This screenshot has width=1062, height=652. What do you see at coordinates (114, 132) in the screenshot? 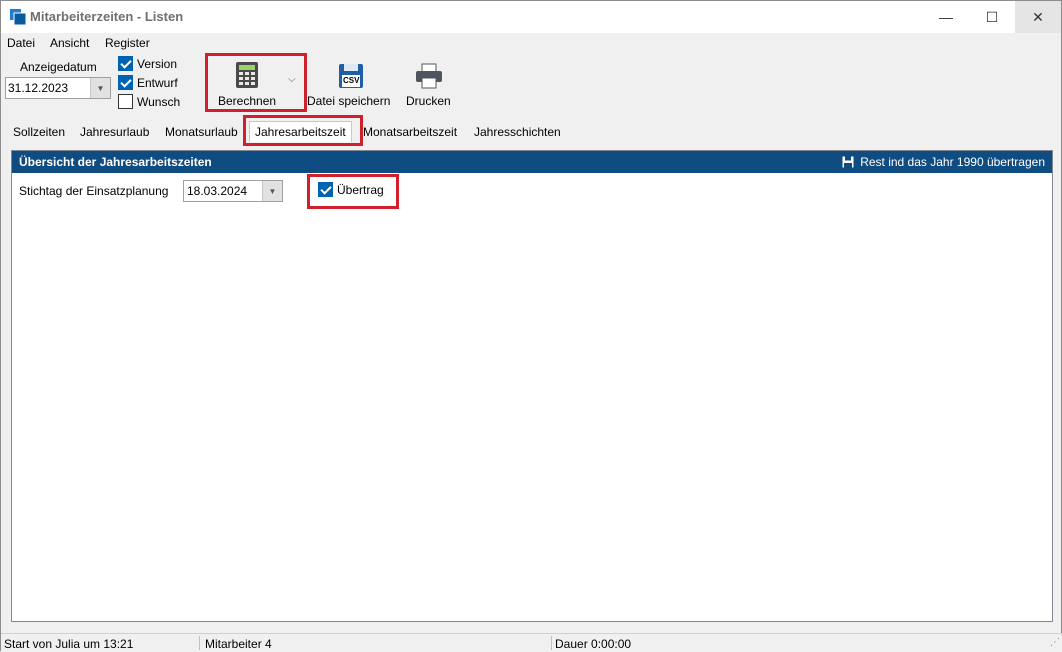
I see `tab-jahresurlaub: Jahresurlaub` at bounding box center [114, 132].